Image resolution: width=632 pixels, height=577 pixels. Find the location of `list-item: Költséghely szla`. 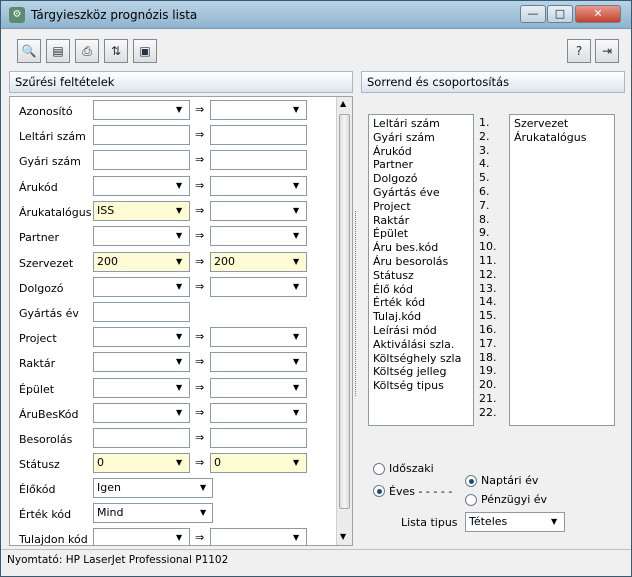

list-item: Költséghely szla is located at coordinates (421, 359).